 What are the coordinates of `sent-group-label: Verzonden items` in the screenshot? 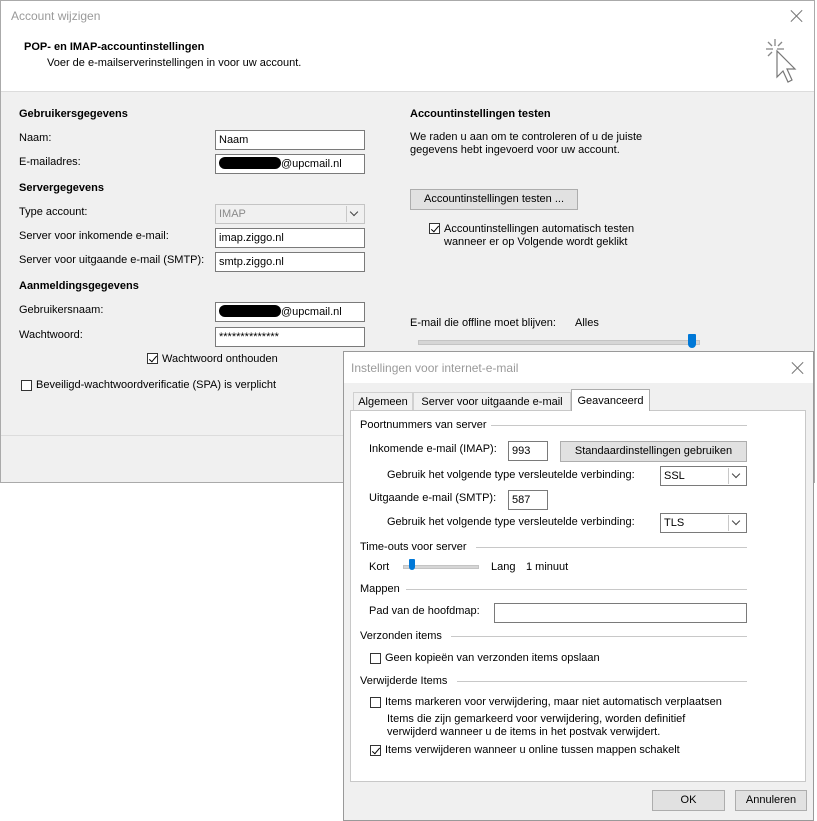 It's located at (401, 636).